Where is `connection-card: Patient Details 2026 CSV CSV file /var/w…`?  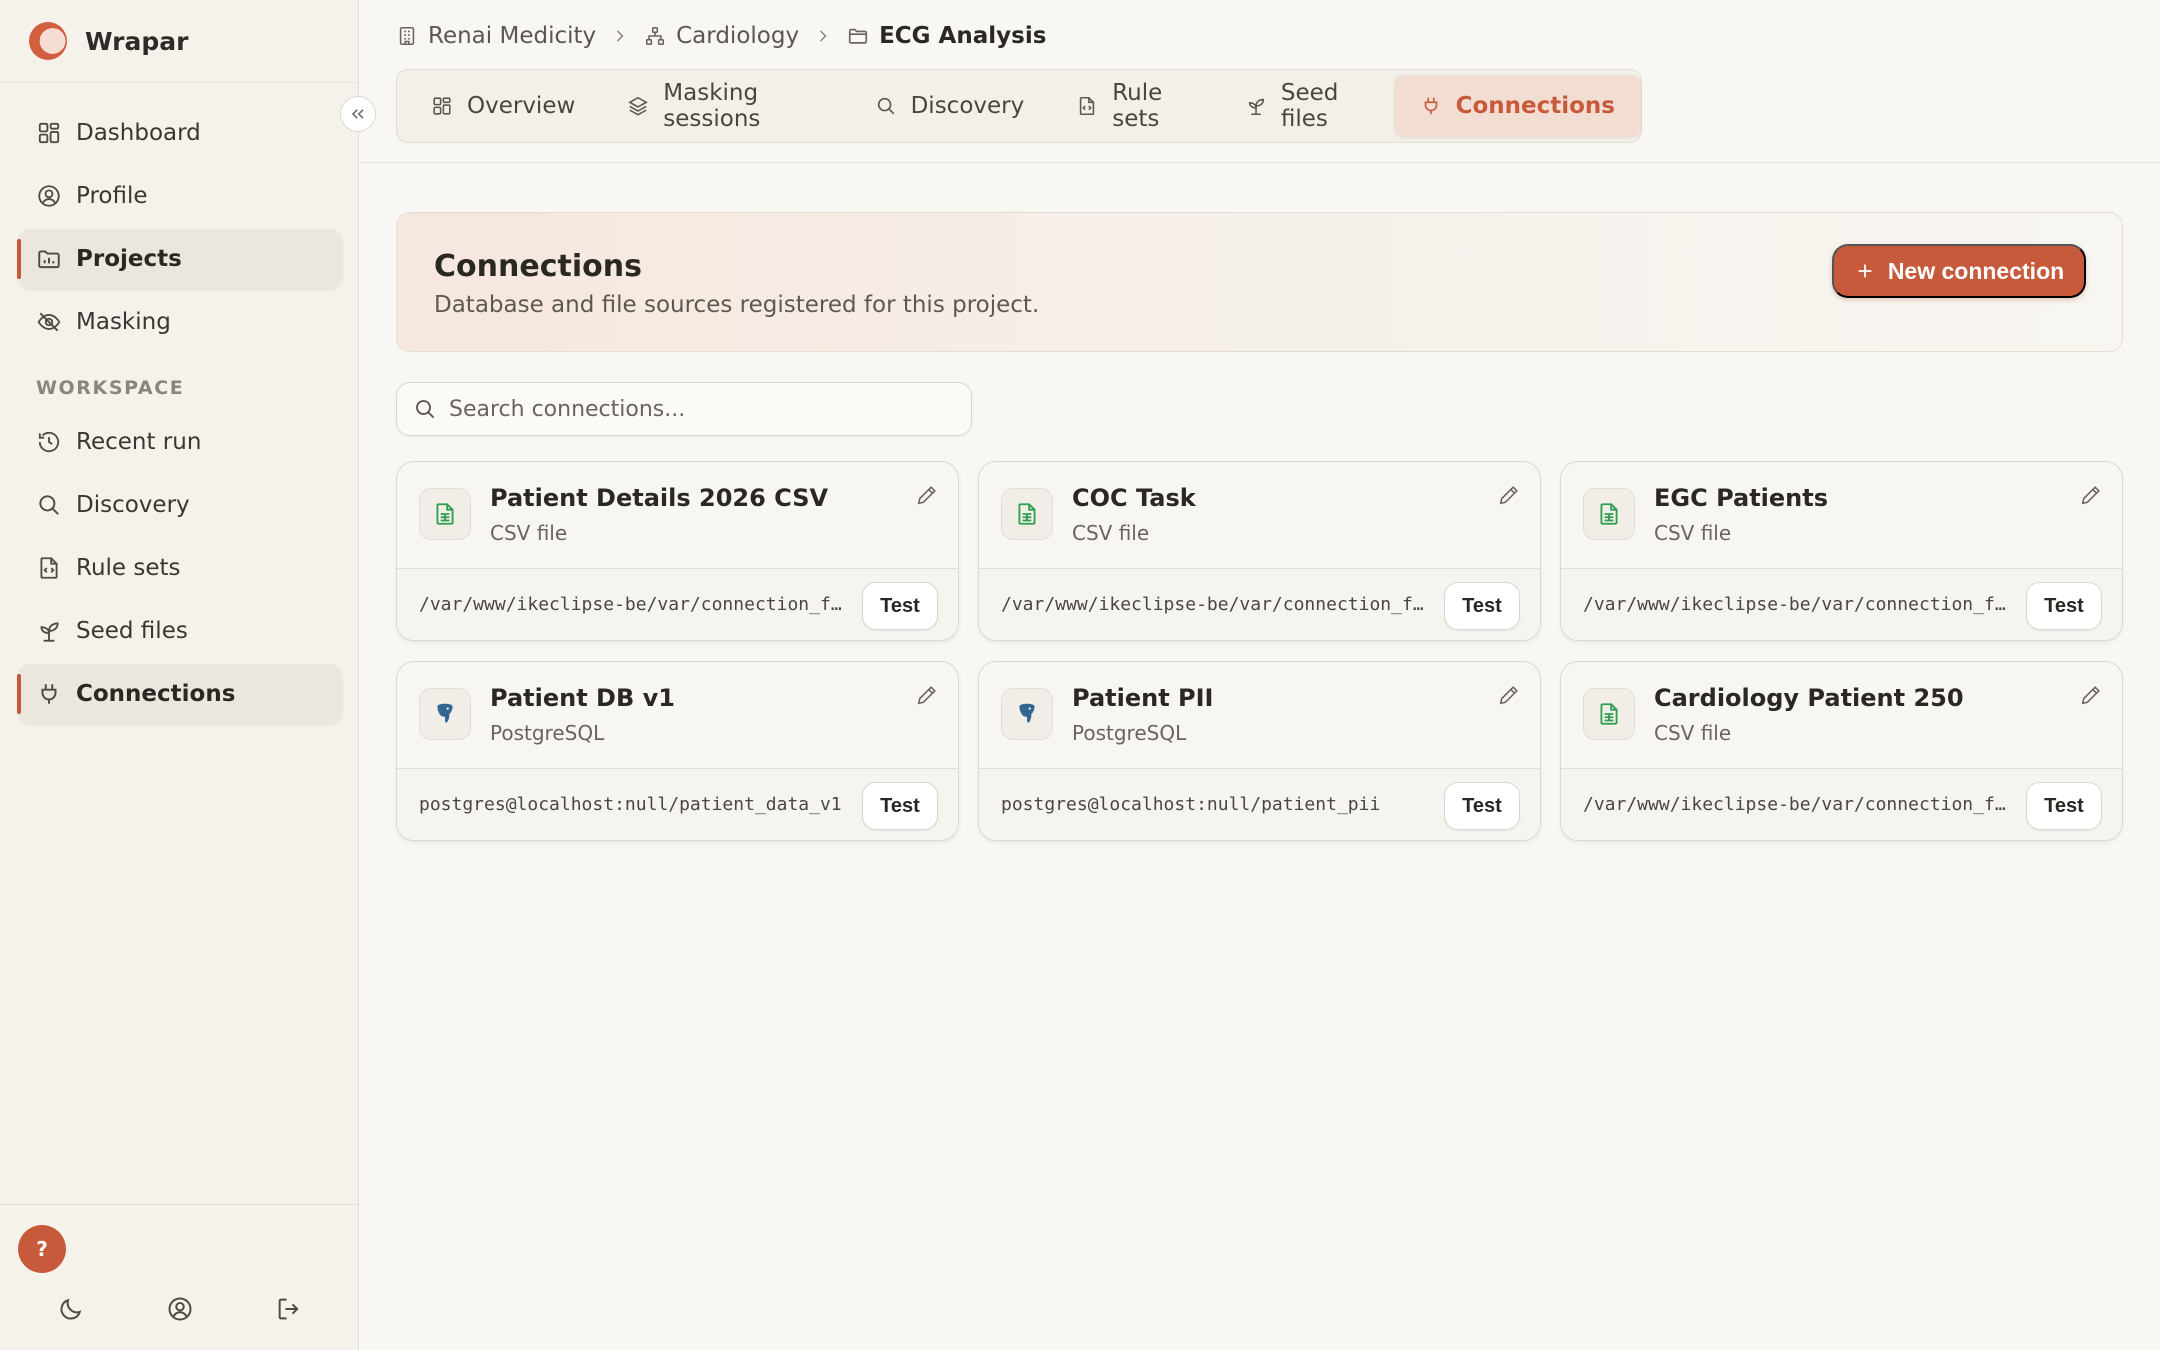 connection-card: Patient Details 2026 CSV CSV file /var/w… is located at coordinates (677, 551).